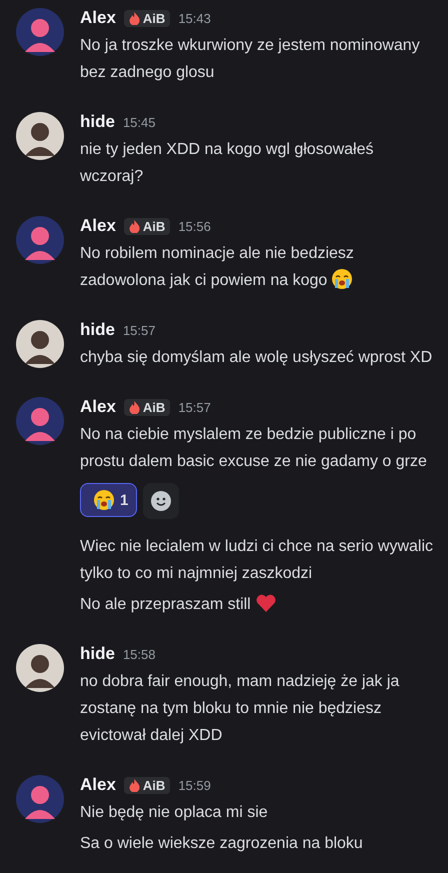  What do you see at coordinates (257, 560) in the screenshot?
I see `message-text: Wiec nie lecialem w ludzi ci chce na serio wywalic tylko to co mi najmniej zaszkodzi` at bounding box center [257, 560].